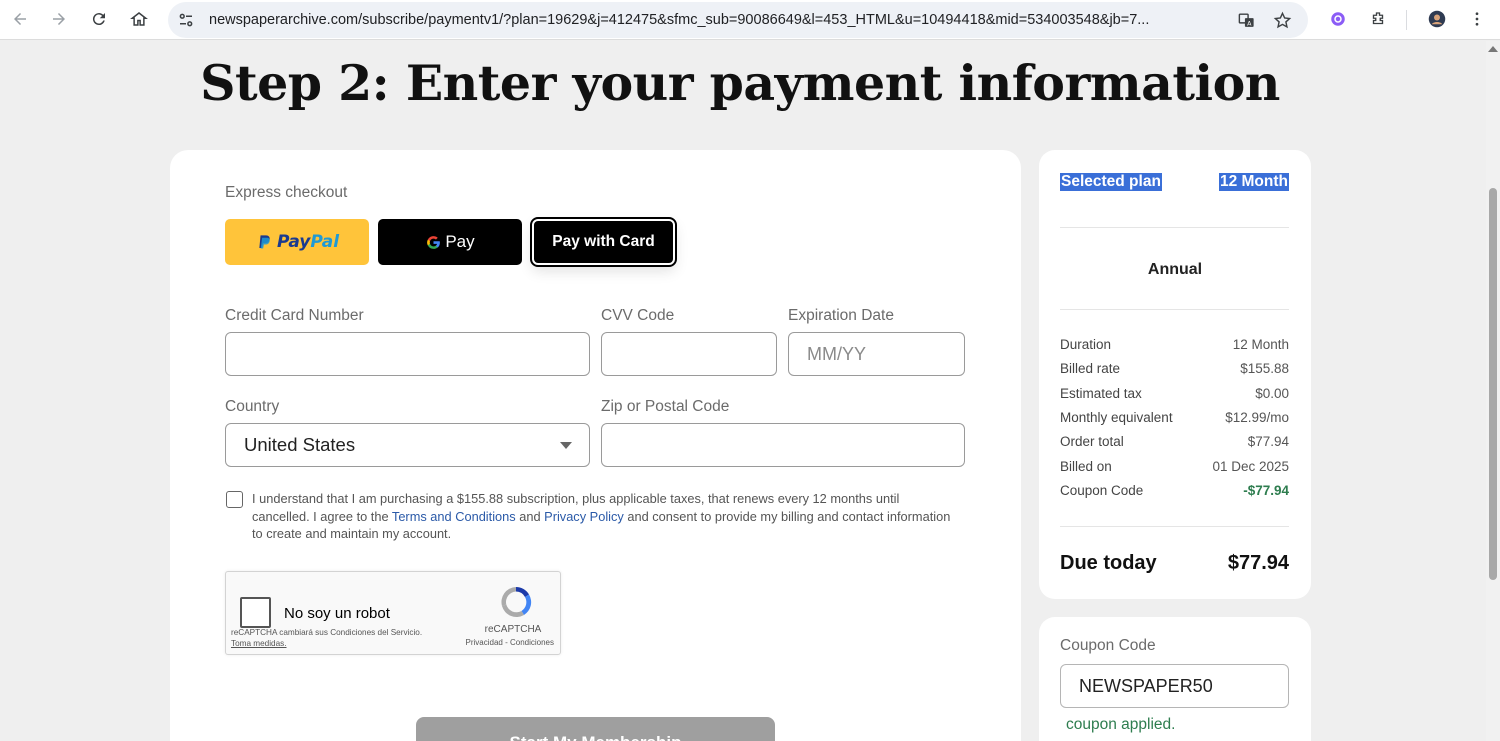 The height and width of the screenshot is (741, 1500). I want to click on due-today-value: $77.94, so click(1258, 563).